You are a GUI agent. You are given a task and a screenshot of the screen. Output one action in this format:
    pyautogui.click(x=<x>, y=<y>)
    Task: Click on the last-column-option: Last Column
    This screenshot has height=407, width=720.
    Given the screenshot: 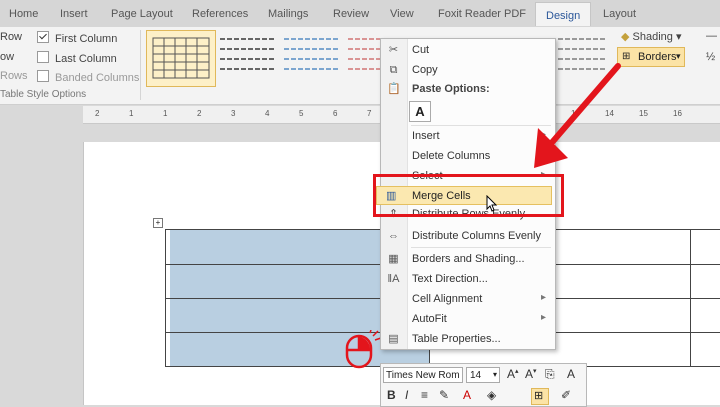 What is the action you would take?
    pyautogui.click(x=77, y=58)
    